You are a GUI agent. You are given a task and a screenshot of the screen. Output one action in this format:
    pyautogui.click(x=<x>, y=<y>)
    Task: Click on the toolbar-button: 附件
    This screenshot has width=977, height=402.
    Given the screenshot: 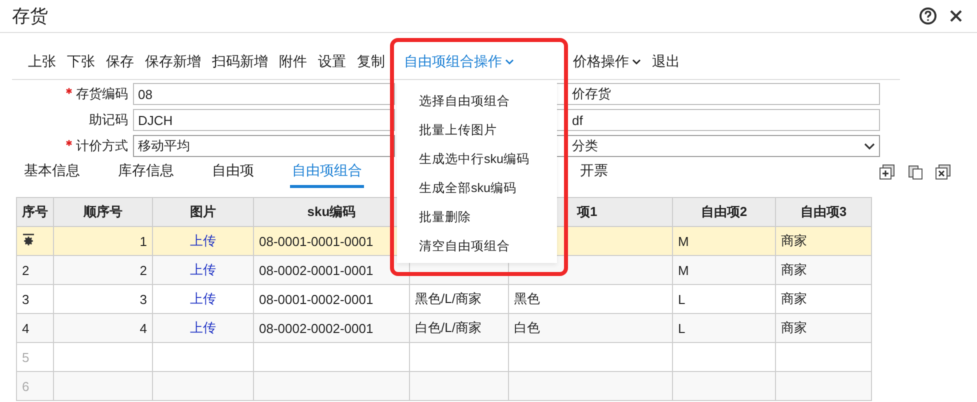 What is the action you would take?
    pyautogui.click(x=293, y=62)
    